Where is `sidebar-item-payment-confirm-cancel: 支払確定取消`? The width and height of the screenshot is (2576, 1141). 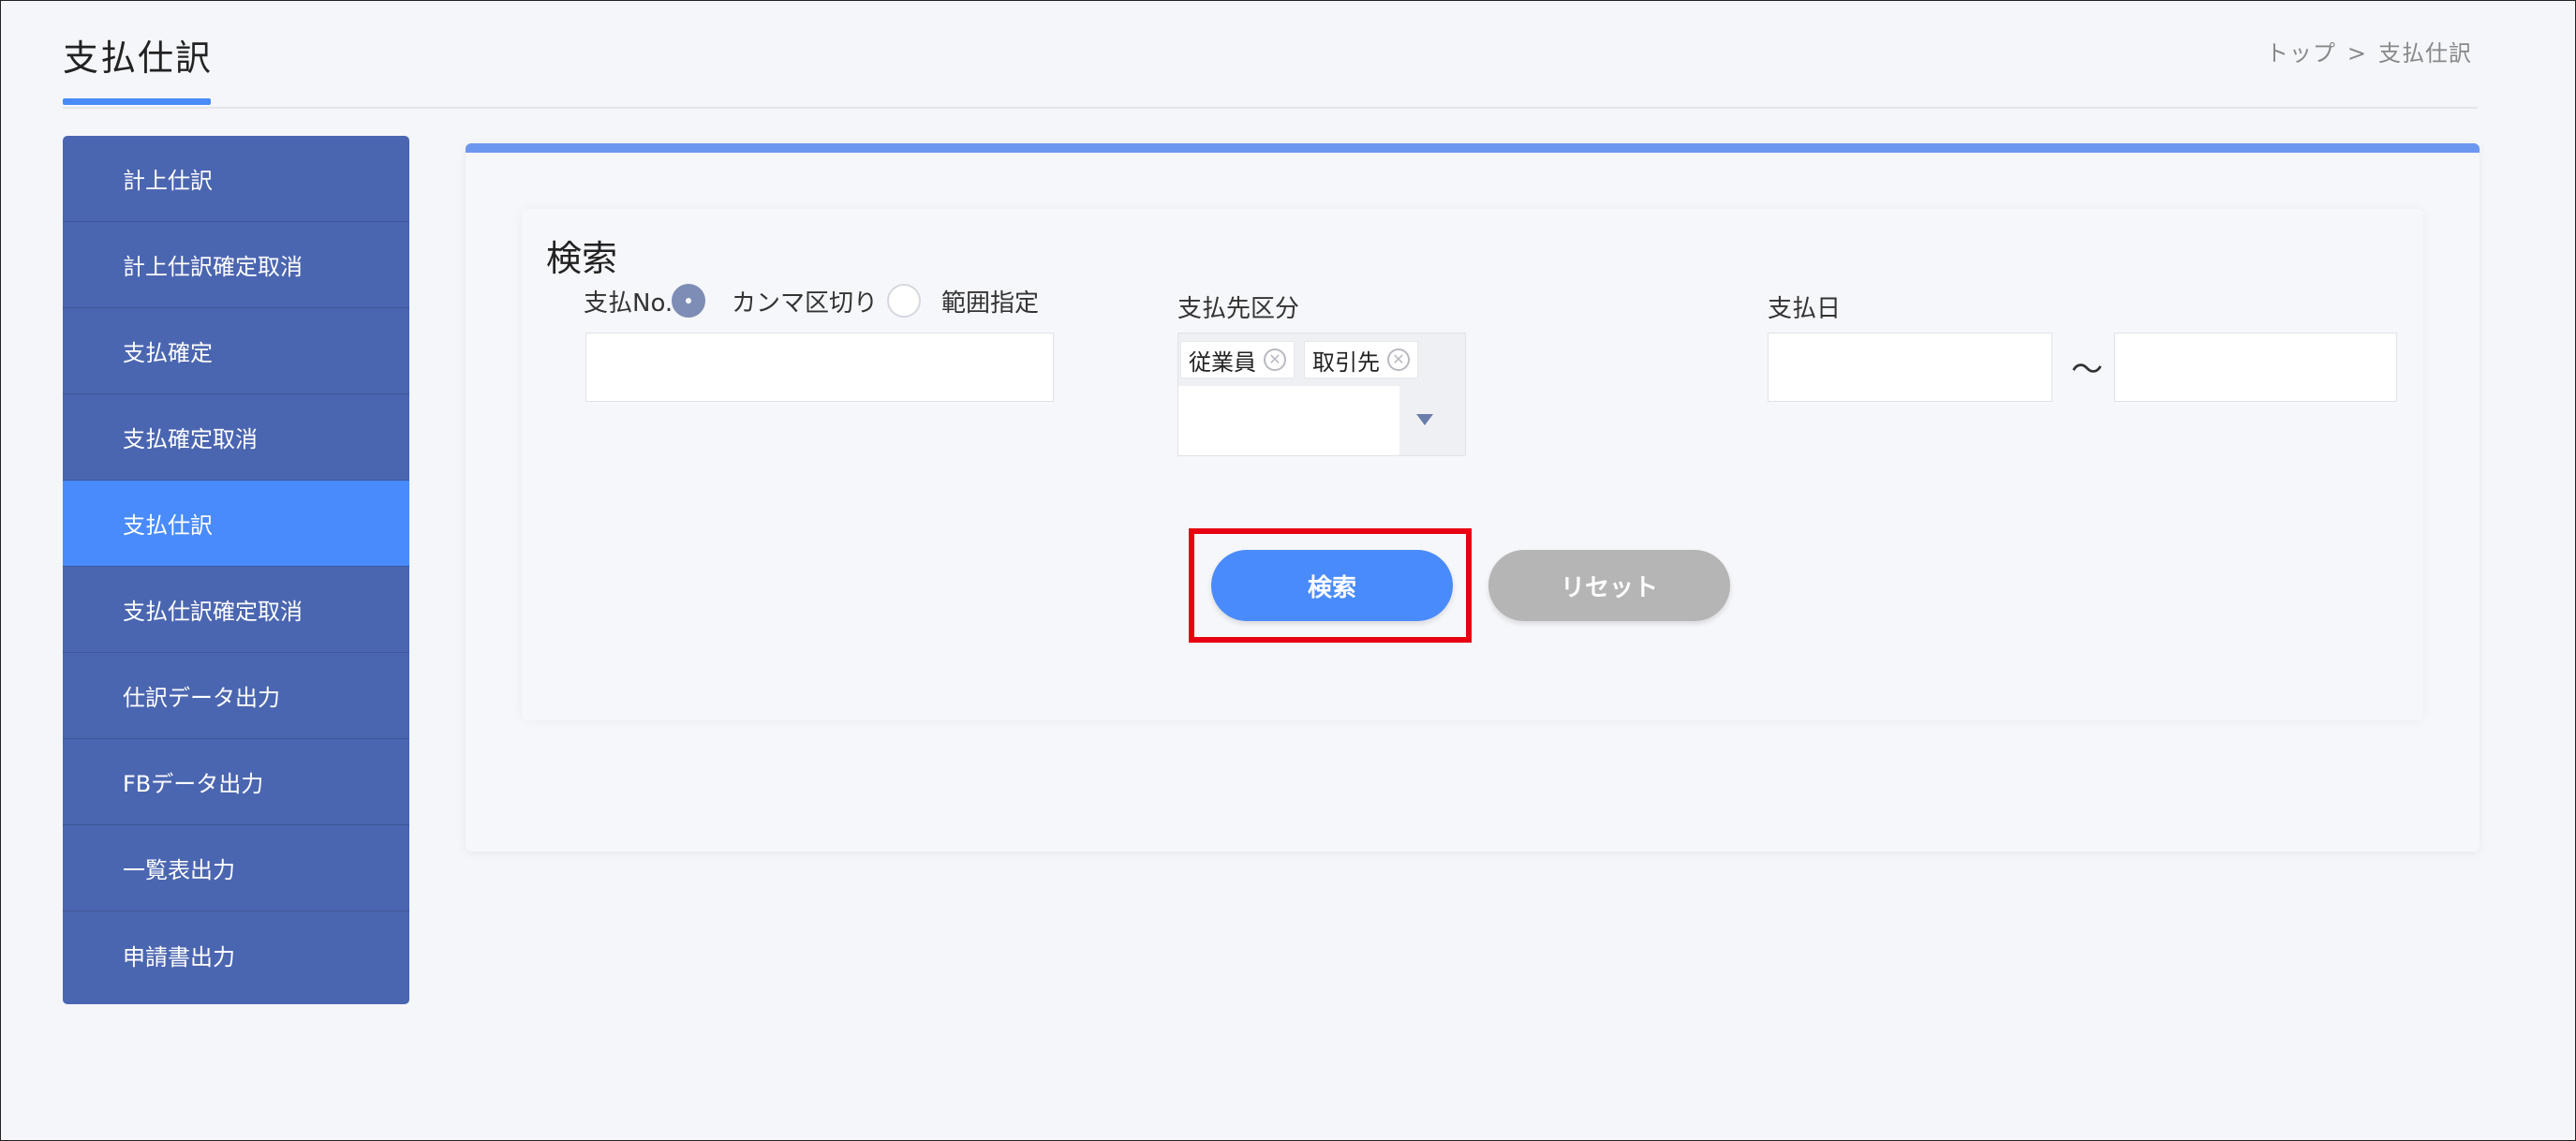
sidebar-item-payment-confirm-cancel: 支払確定取消 is located at coordinates (236, 438).